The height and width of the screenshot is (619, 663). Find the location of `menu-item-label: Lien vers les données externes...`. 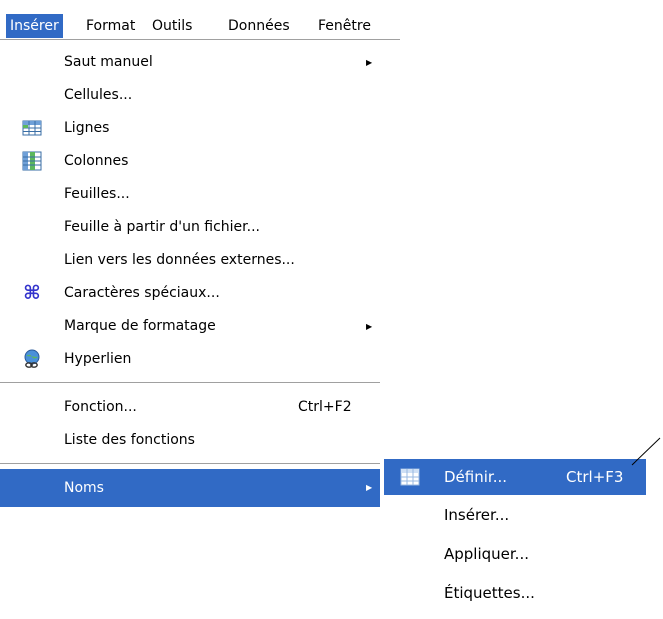

menu-item-label: Lien vers les données externes... is located at coordinates (179, 260).